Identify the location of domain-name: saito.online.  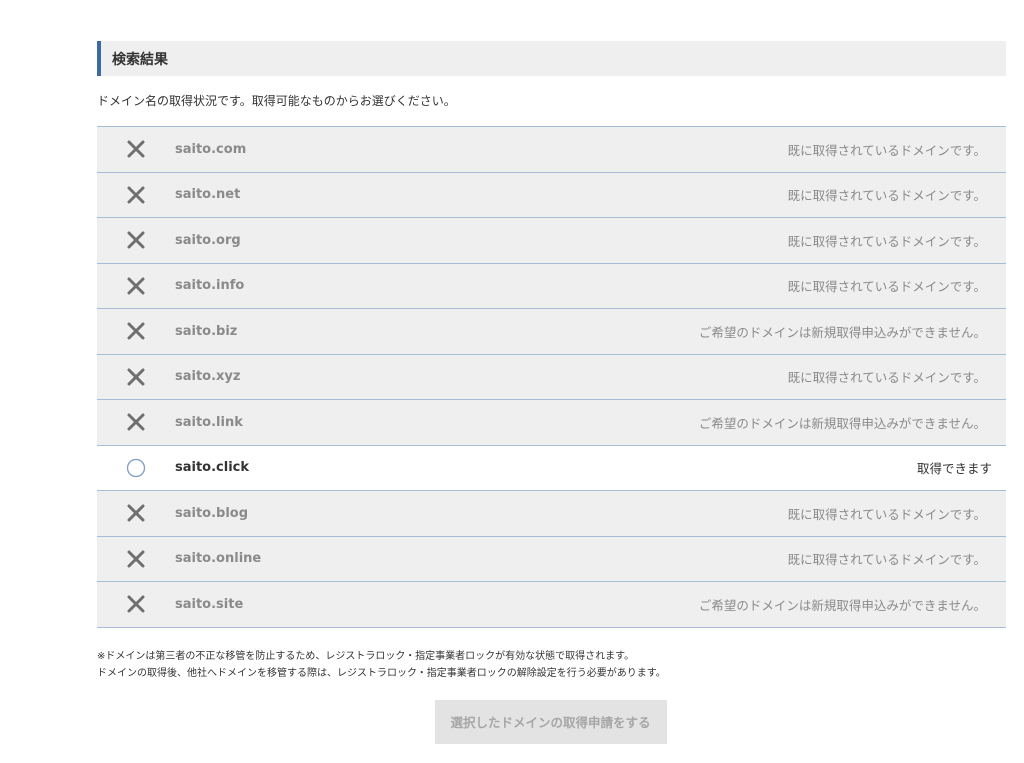
(218, 559).